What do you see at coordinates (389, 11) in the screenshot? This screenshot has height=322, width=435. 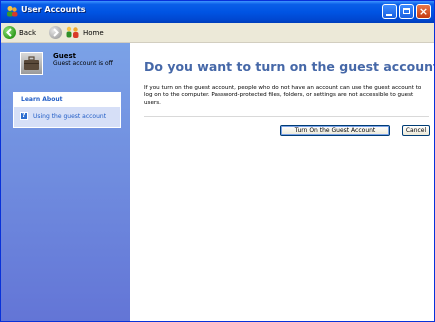 I see `minimize-button` at bounding box center [389, 11].